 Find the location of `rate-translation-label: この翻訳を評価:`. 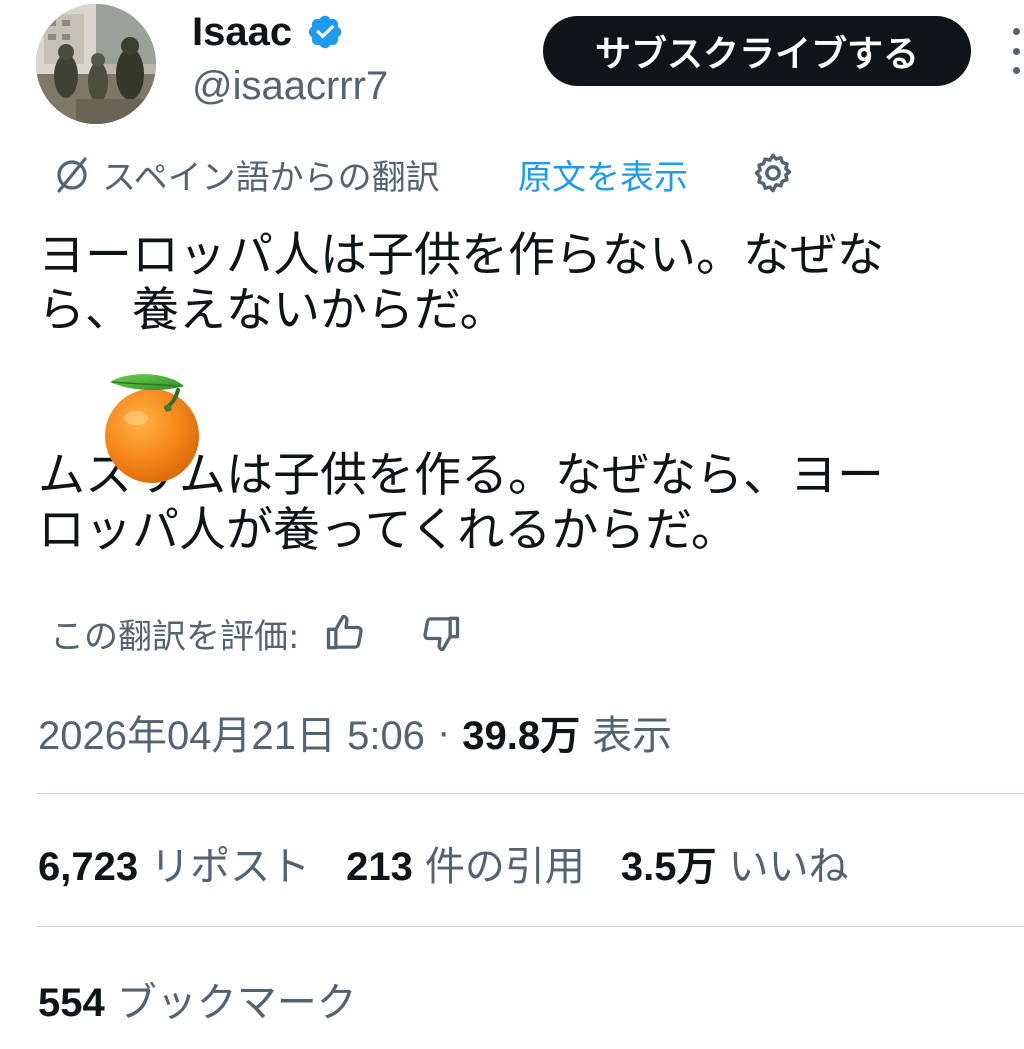

rate-translation-label: この翻訳を評価: is located at coordinates (175, 636).